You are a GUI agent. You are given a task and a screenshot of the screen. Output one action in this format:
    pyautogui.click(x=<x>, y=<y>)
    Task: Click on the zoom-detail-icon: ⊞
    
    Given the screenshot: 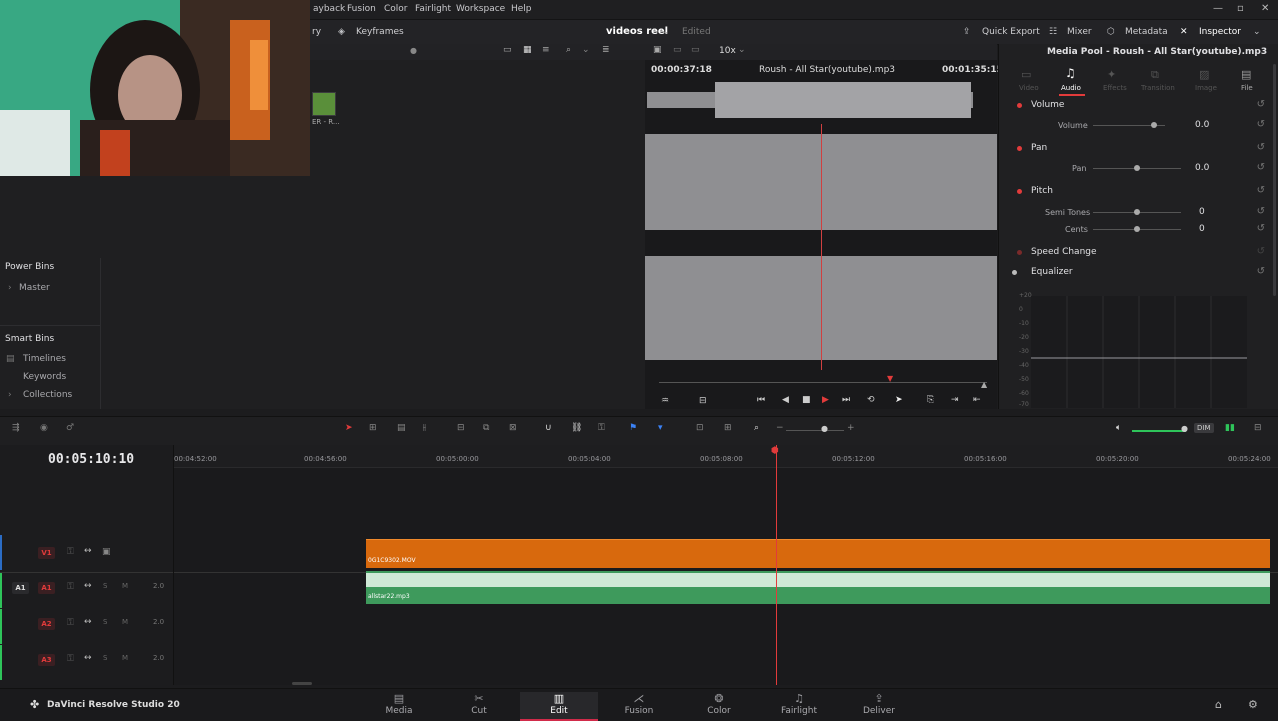 What is the action you would take?
    pyautogui.click(x=728, y=428)
    